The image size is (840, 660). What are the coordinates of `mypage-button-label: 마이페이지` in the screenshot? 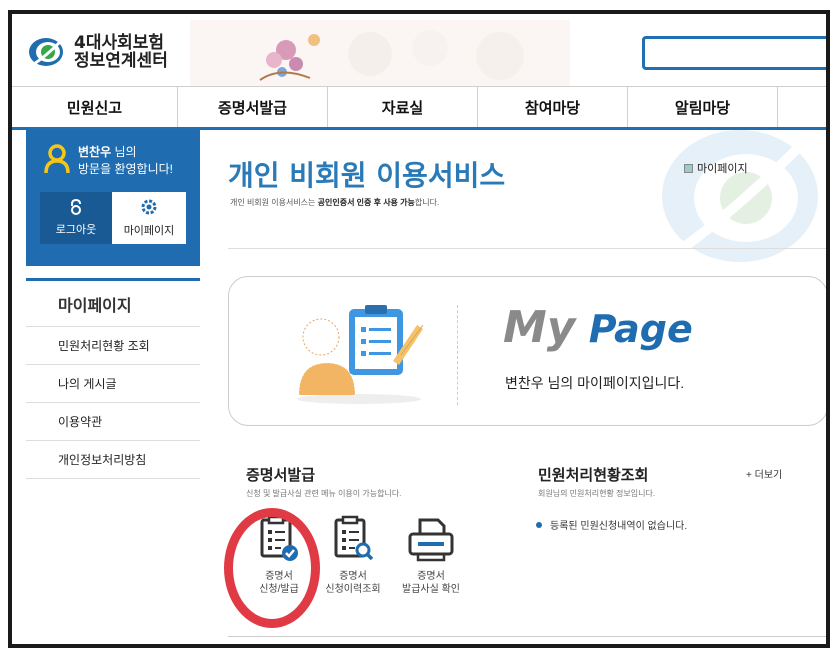 It's located at (149, 230).